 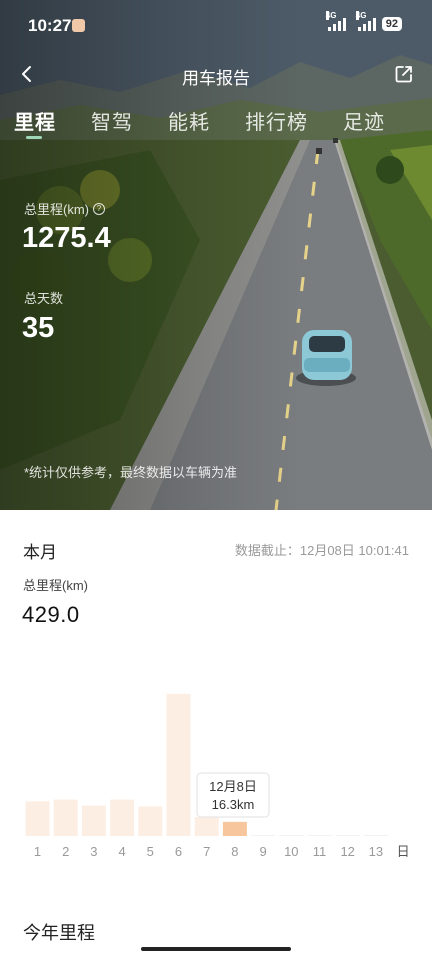 I want to click on x-tick-label: 9, so click(x=262, y=851).